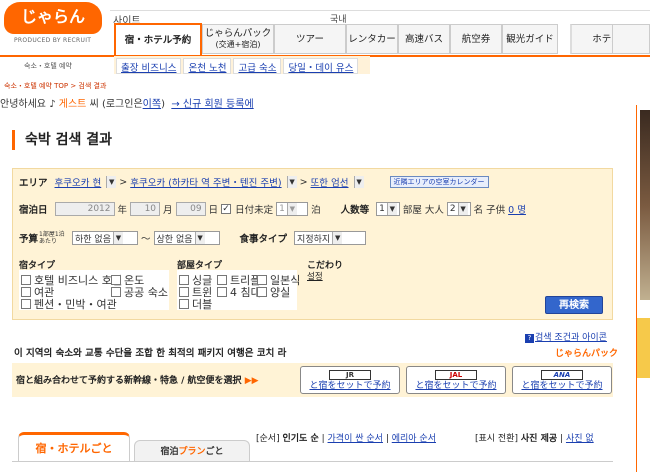 Image resolution: width=650 pixels, height=472 pixels. I want to click on year-input: 2012, so click(84, 209).